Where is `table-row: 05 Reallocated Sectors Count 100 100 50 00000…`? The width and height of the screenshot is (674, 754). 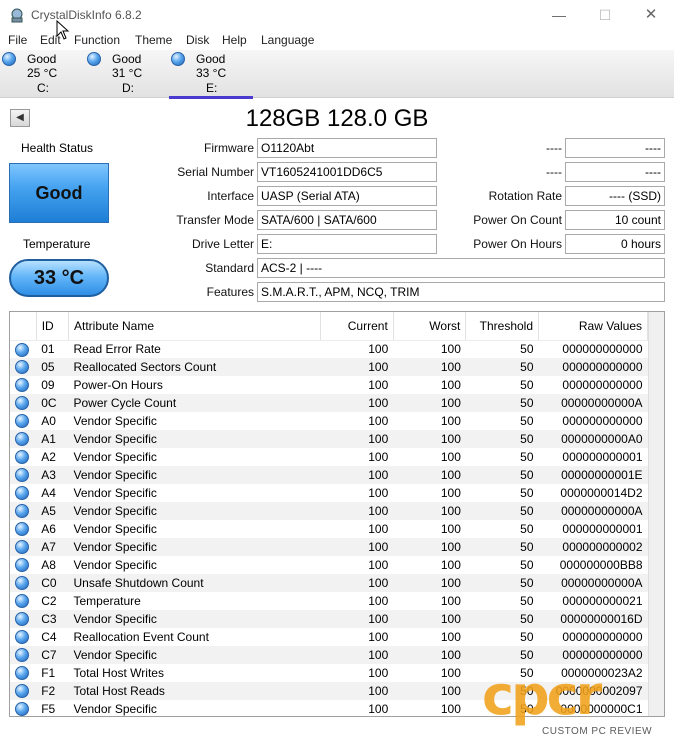 table-row: 05 Reallocated Sectors Count 100 100 50 00000… is located at coordinates (329, 367).